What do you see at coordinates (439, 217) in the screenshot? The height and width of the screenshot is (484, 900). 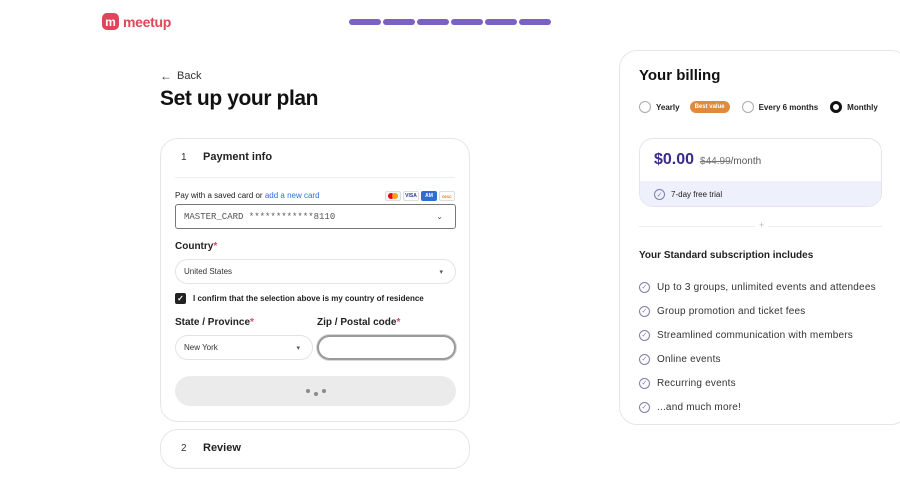 I see `chevron-down-icon: ⌄` at bounding box center [439, 217].